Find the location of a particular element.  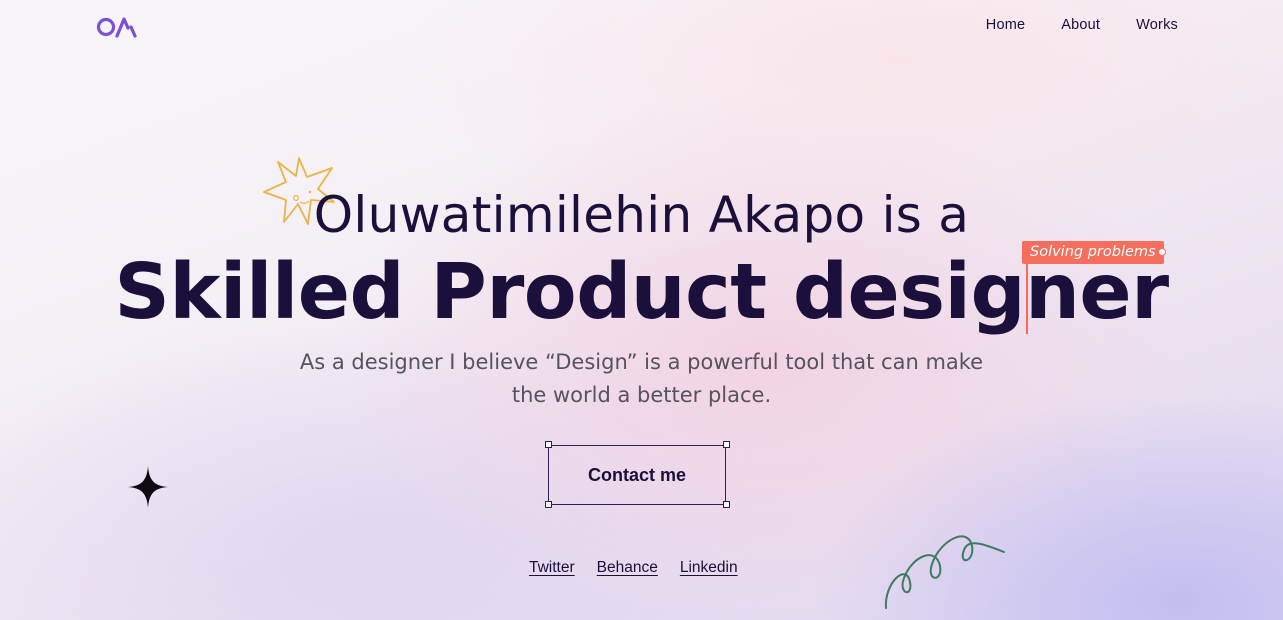

twitter-link: Twitter is located at coordinates (552, 568).